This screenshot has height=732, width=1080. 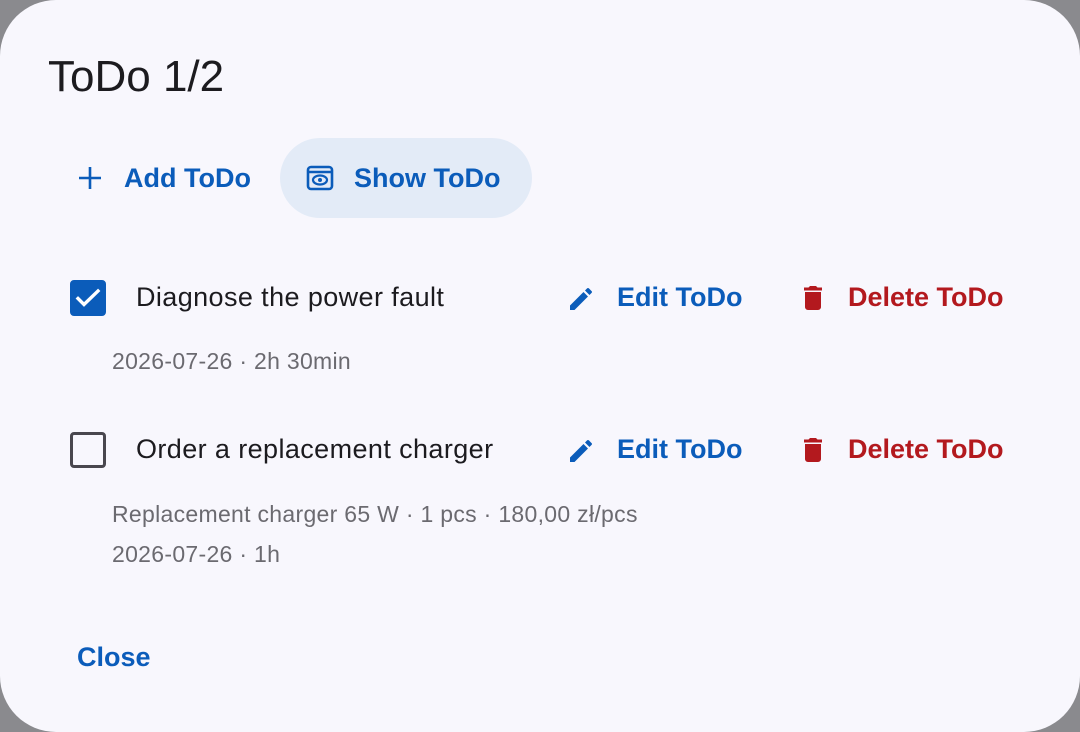 I want to click on todo-meta: 2026-07-26 · 2h 30min, so click(x=232, y=361).